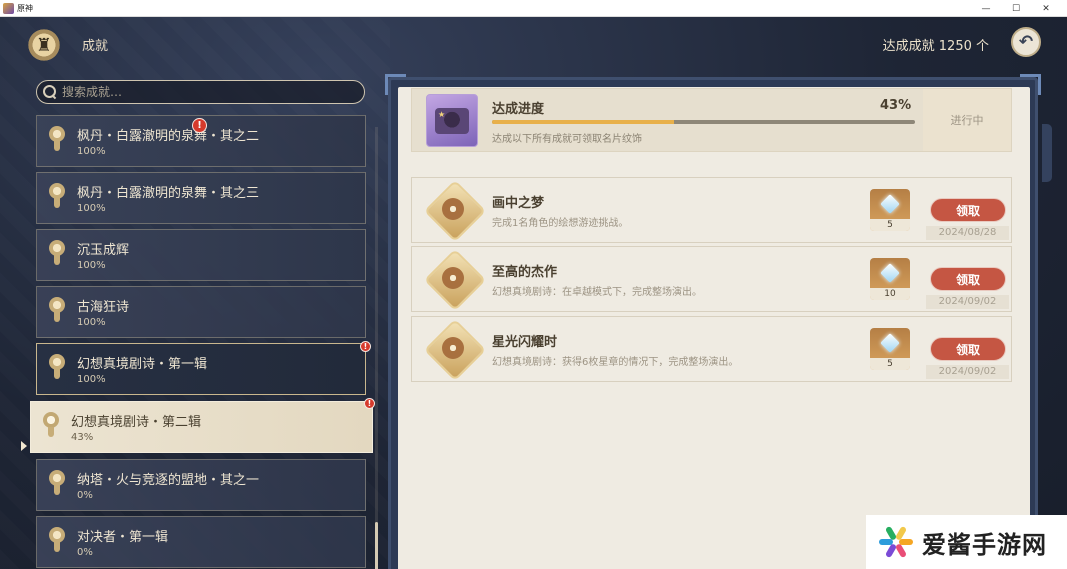 Image resolution: width=1067 pixels, height=569 pixels. I want to click on category-percent: 43%, so click(82, 437).